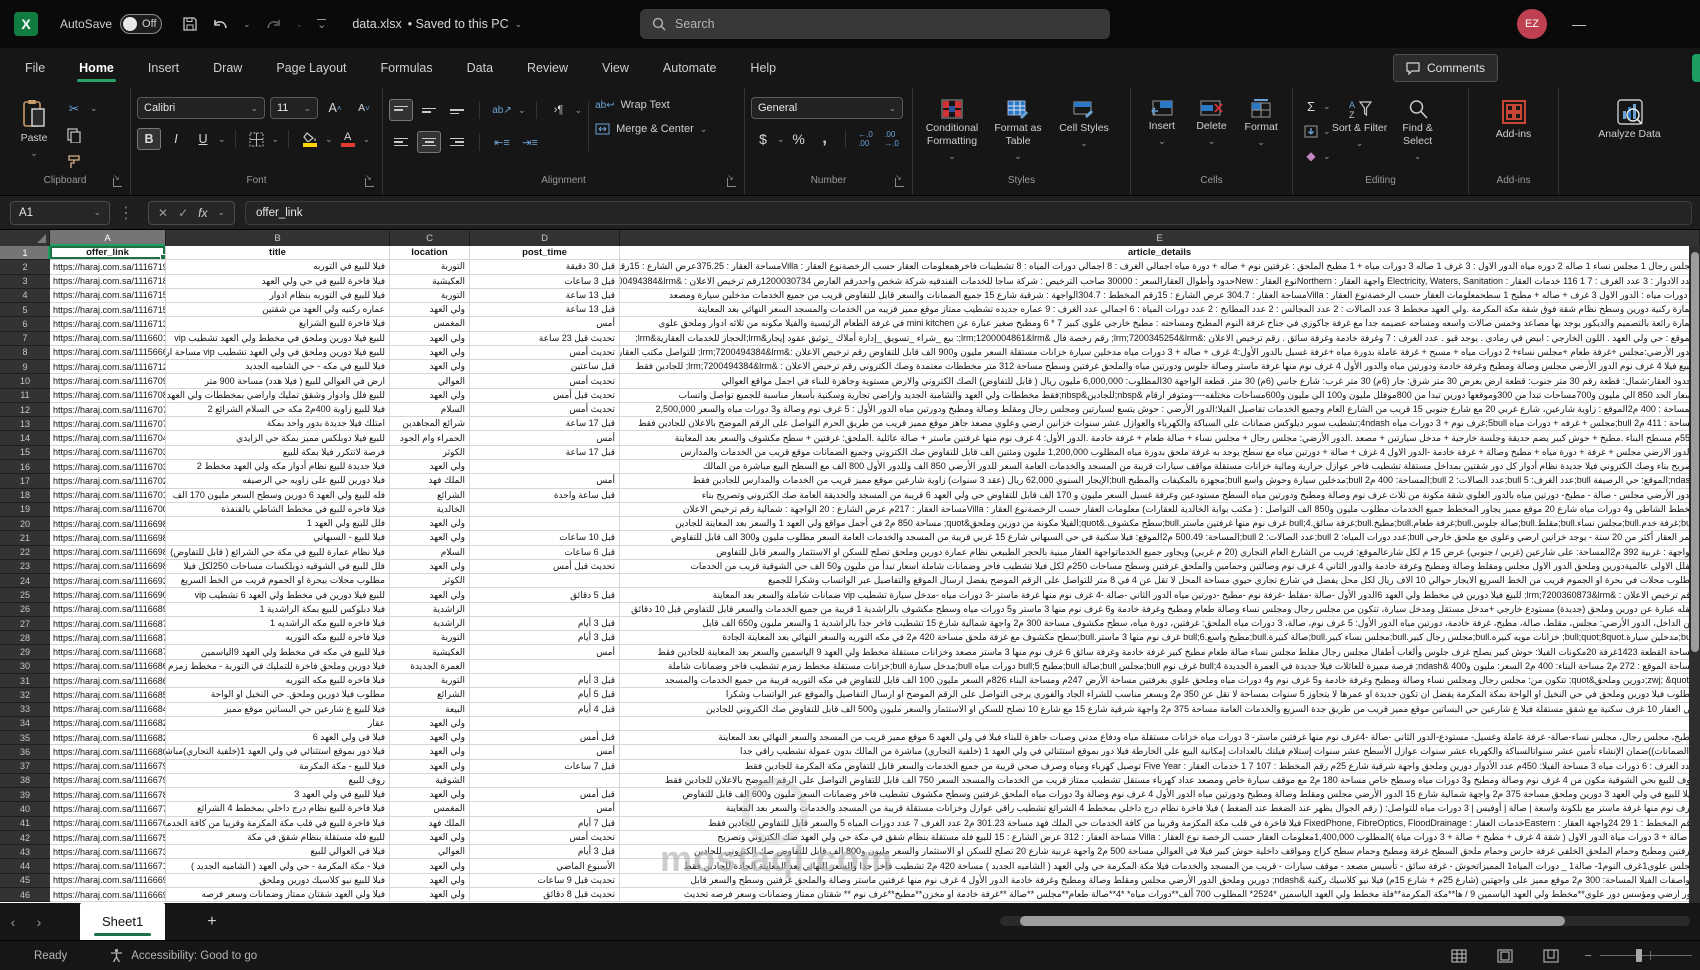  What do you see at coordinates (545, 481) in the screenshot?
I see `cell-D17: أمس` at bounding box center [545, 481].